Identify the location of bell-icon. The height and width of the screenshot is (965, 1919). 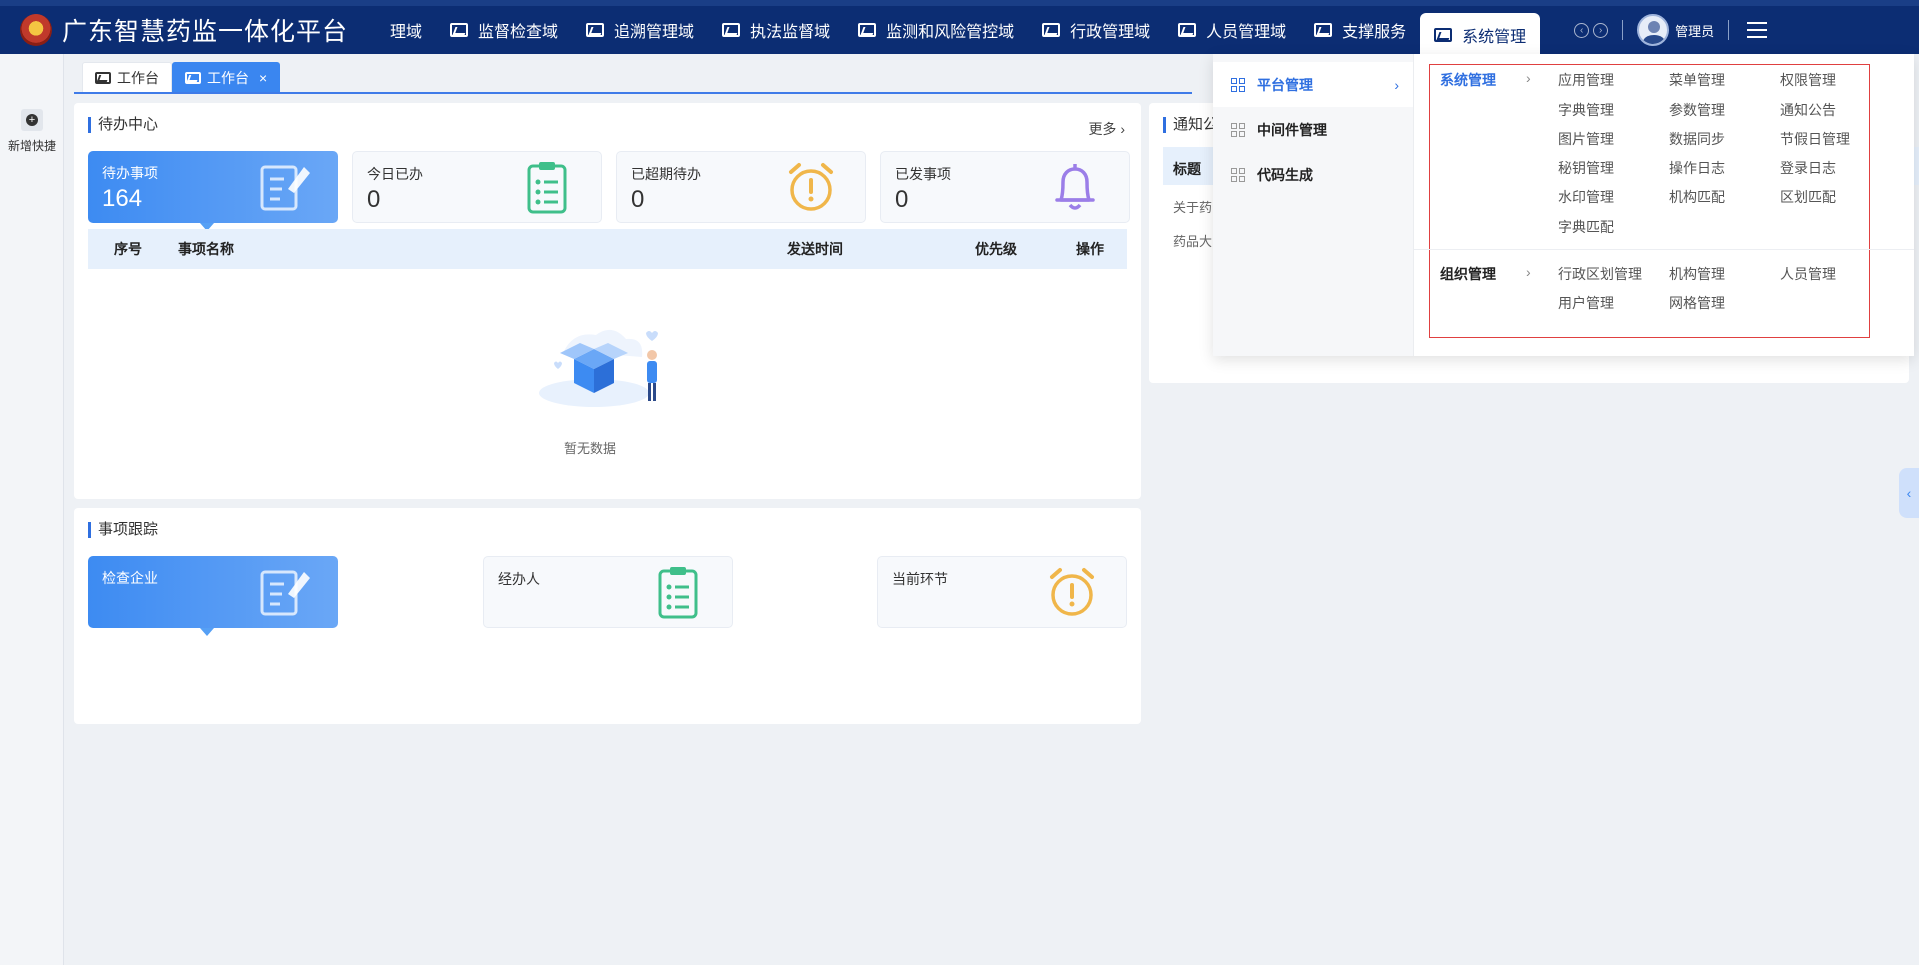
(1075, 187).